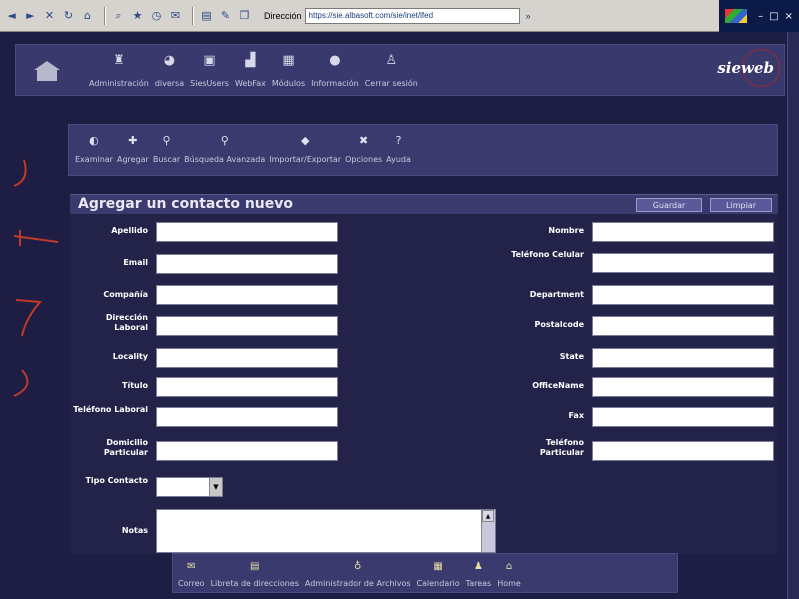  What do you see at coordinates (247, 387) in the screenshot?
I see `titulo-field` at bounding box center [247, 387].